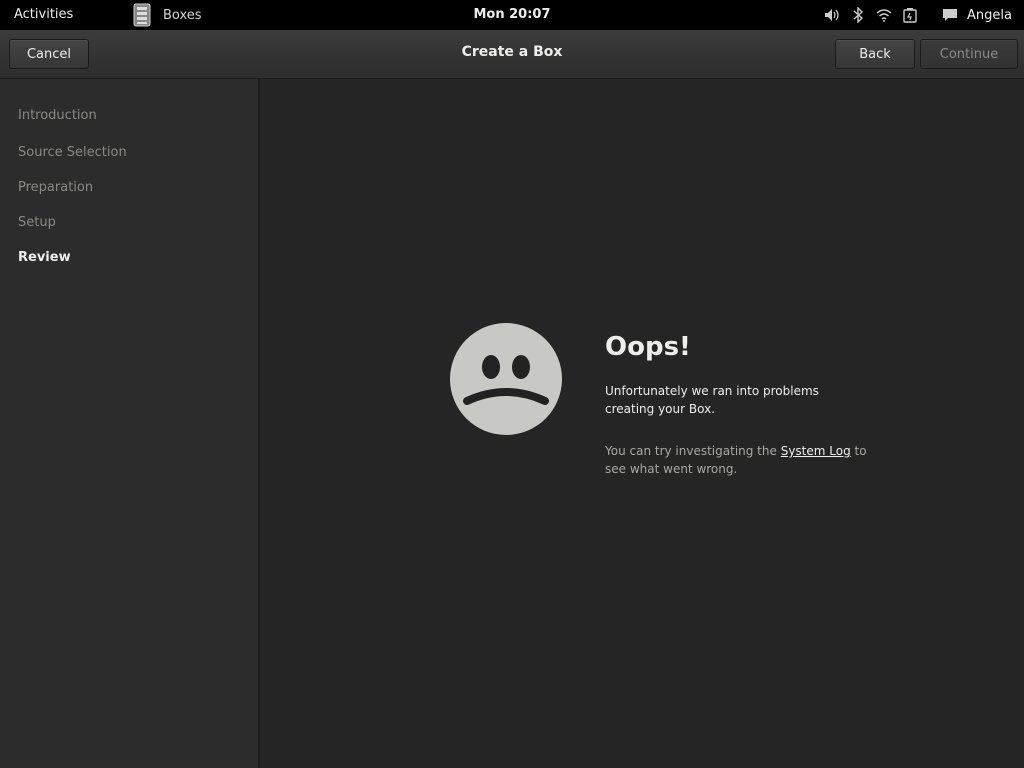 The height and width of the screenshot is (768, 1024). Describe the element at coordinates (884, 15) in the screenshot. I see `wifi-icon` at that location.